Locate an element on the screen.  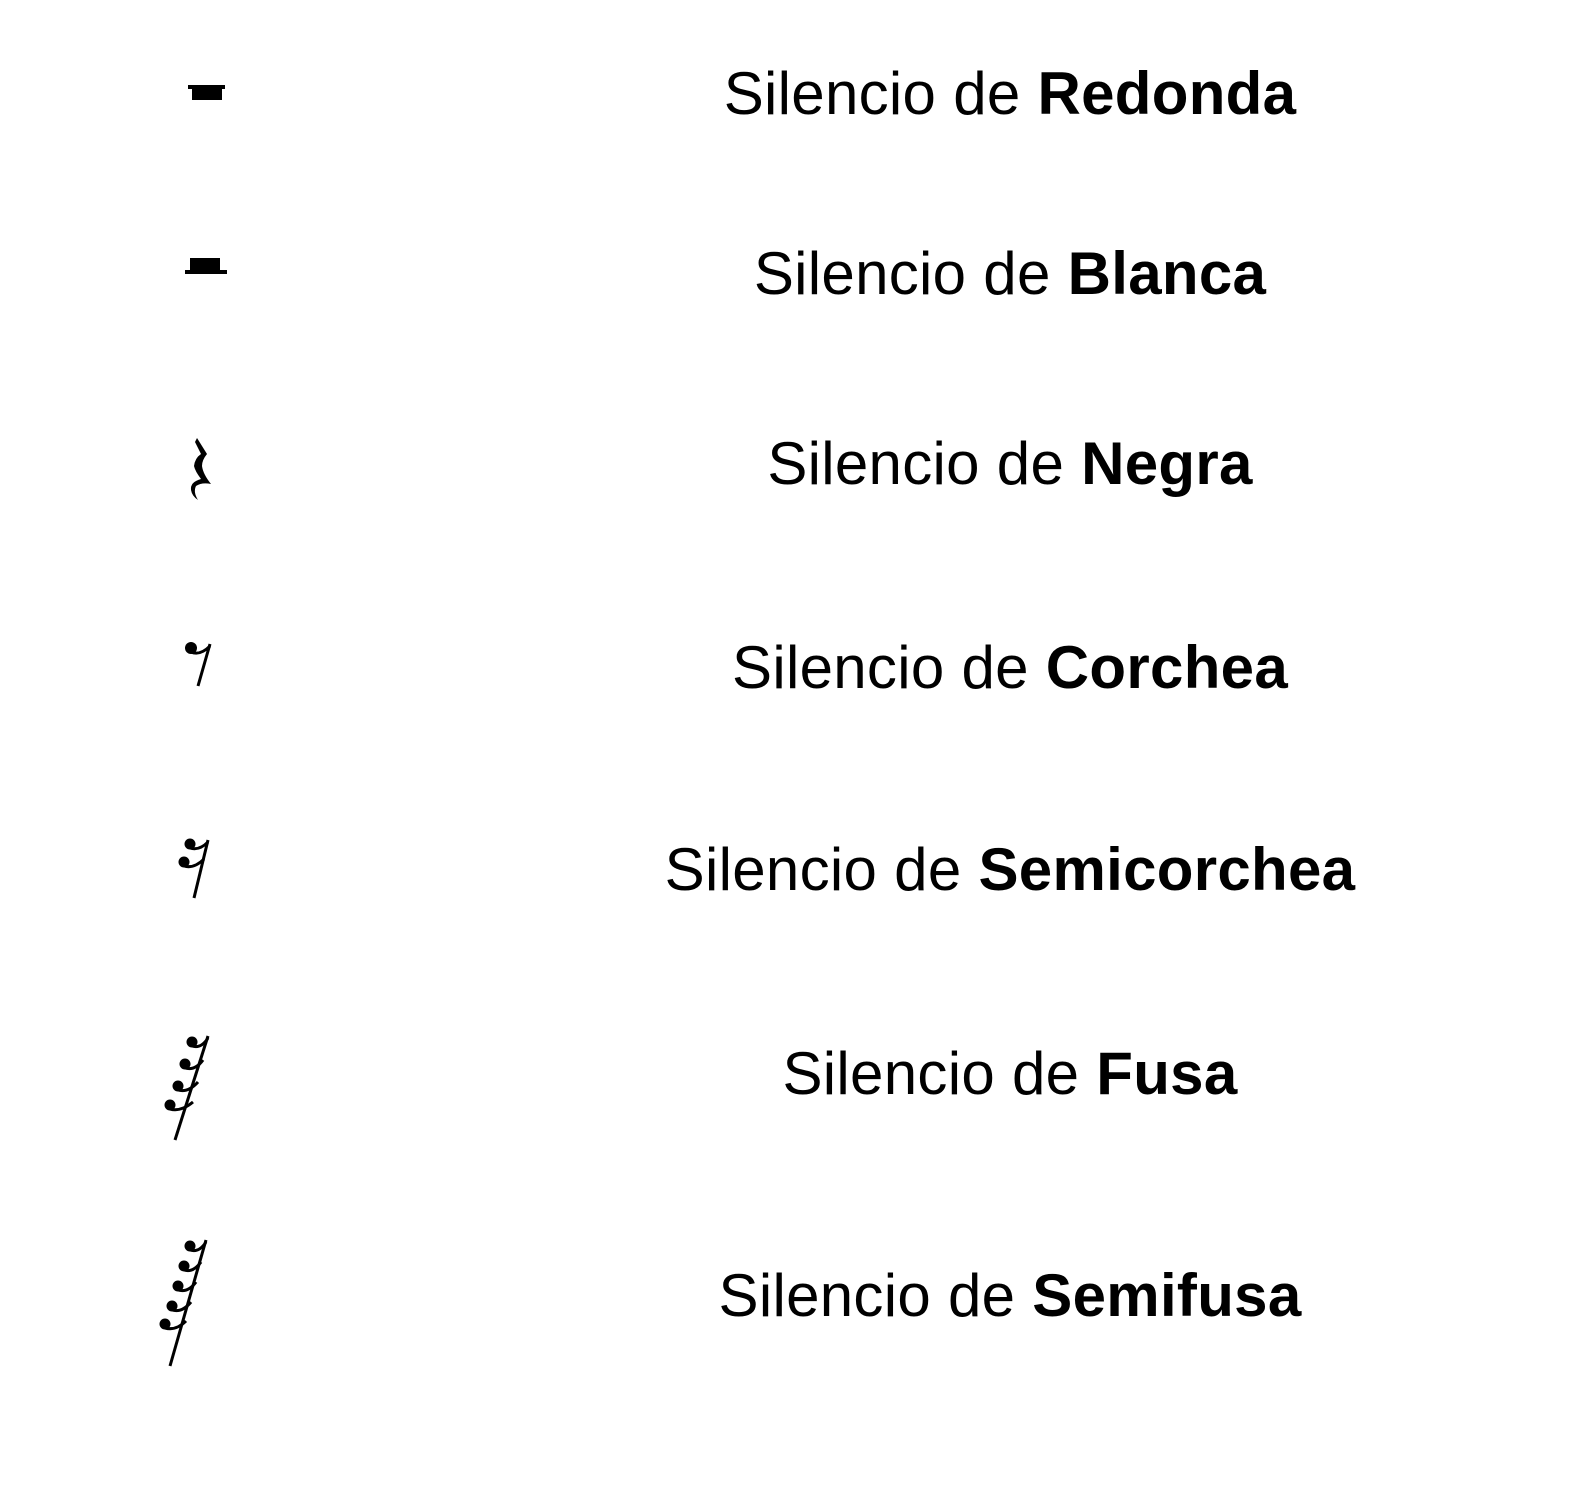
rest-row-negra: Silencio de Negra is located at coordinates (794, 462).